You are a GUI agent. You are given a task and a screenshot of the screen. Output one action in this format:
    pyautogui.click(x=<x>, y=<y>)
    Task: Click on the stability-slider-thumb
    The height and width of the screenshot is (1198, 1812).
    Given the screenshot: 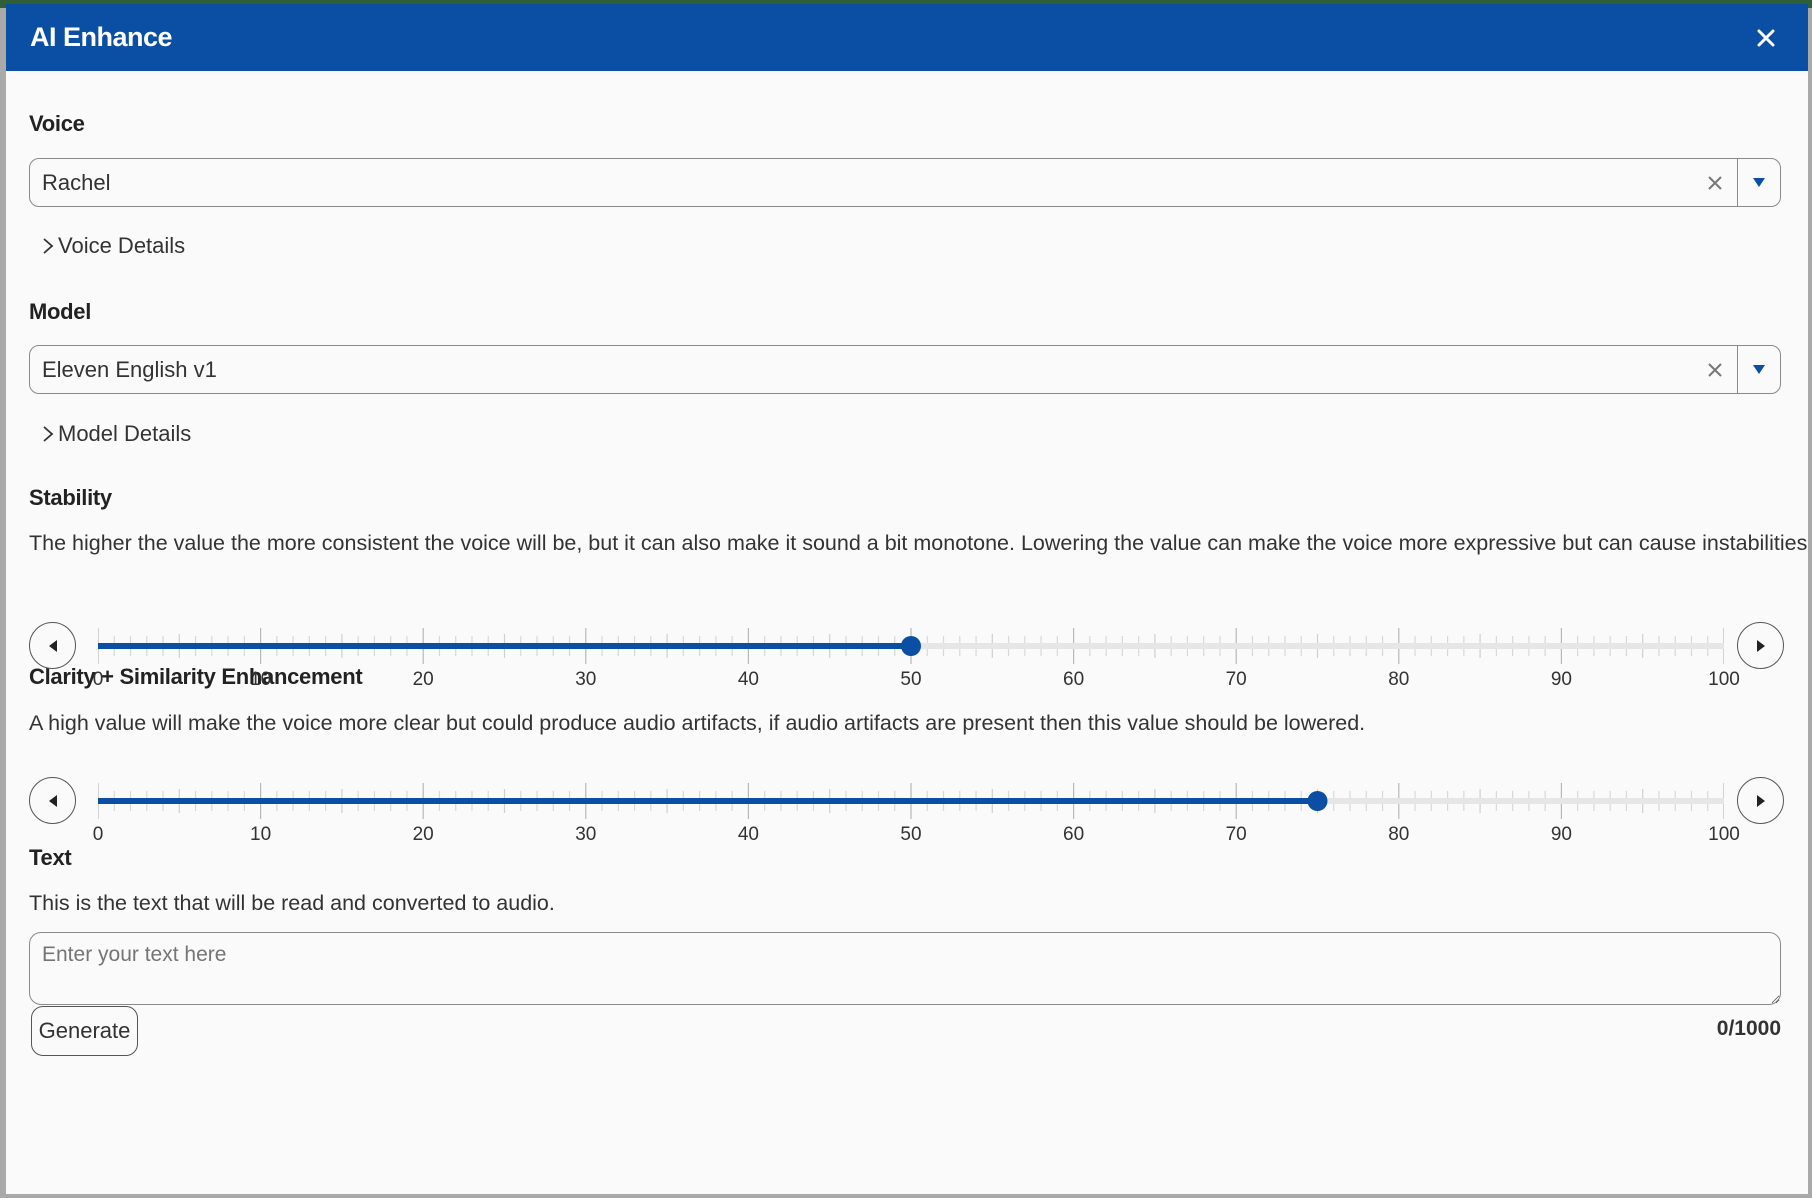 What is the action you would take?
    pyautogui.click(x=911, y=646)
    